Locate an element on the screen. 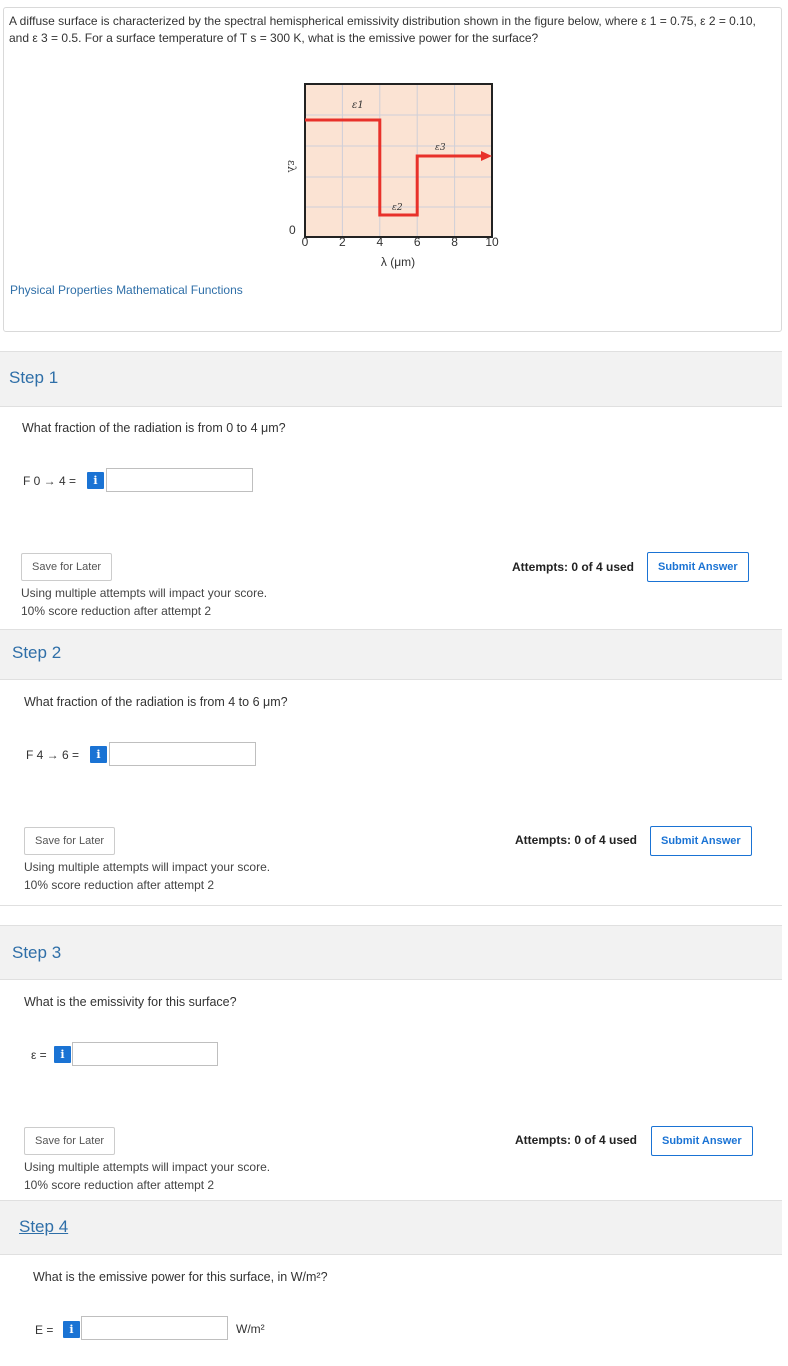 This screenshot has width=788, height=1366. x-tick: 0 is located at coordinates (305, 242).